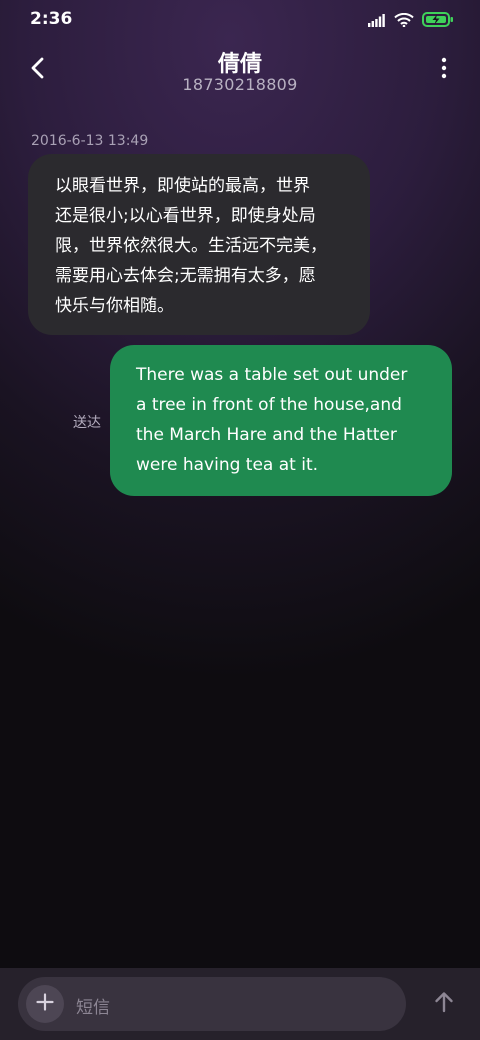 Image resolution: width=480 pixels, height=1040 pixels. What do you see at coordinates (239, 64) in the screenshot?
I see `contact-name: 倩倩` at bounding box center [239, 64].